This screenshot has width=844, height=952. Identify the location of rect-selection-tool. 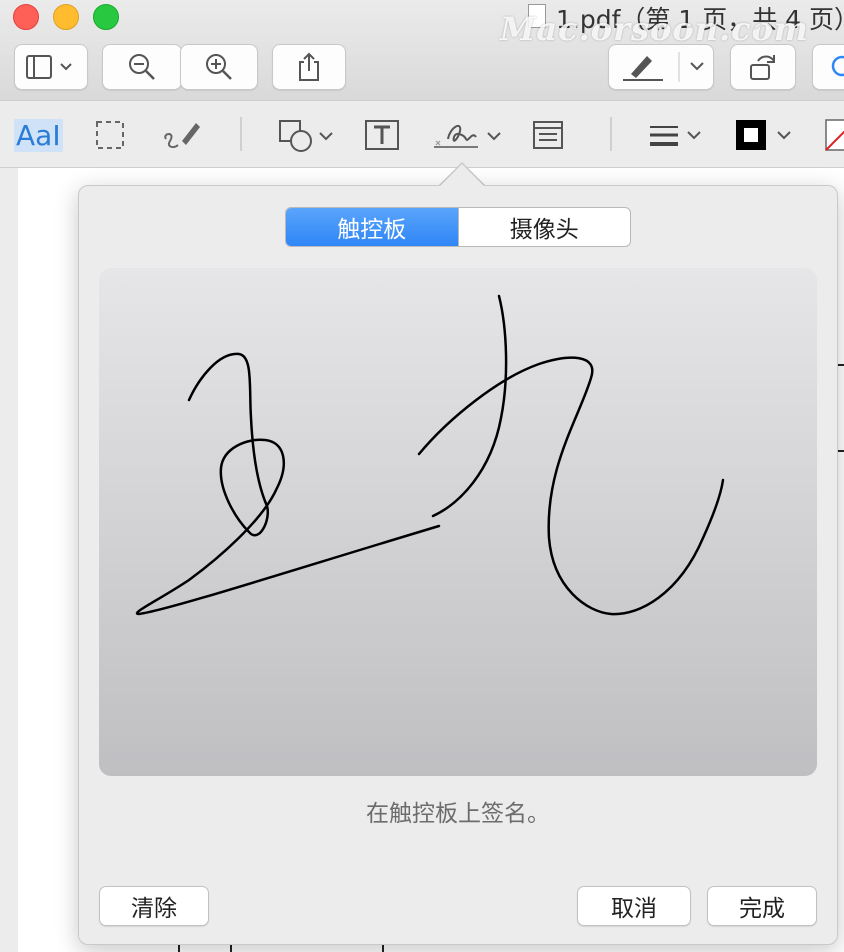
(110, 135).